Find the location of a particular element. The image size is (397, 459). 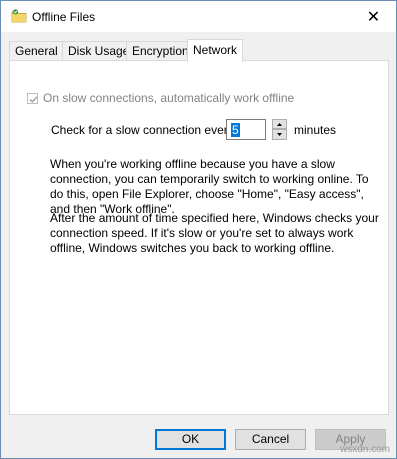

interval-input: 5 is located at coordinates (246, 129).